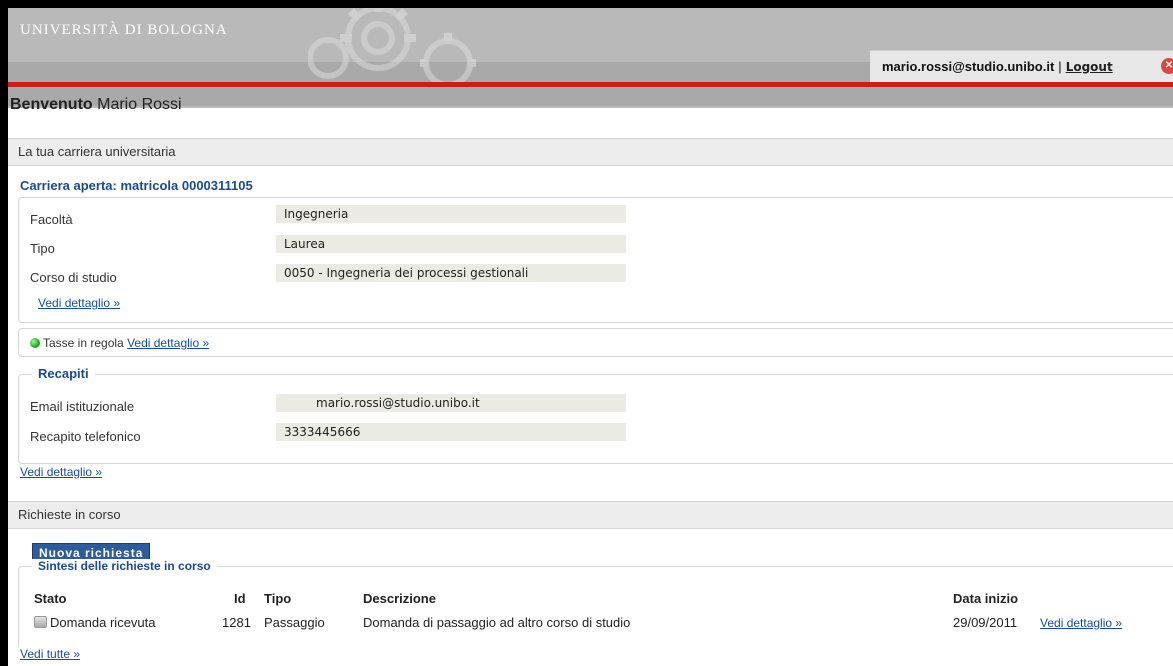  I want to click on field-value-tipo: Laurea, so click(451, 244).